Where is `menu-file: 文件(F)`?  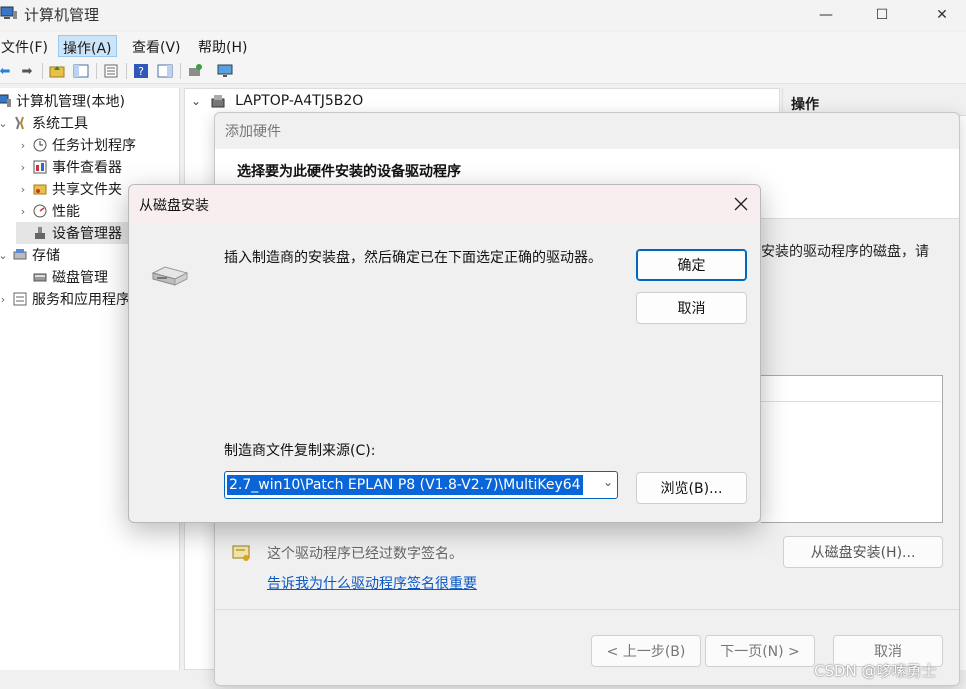
menu-file: 文件(F) is located at coordinates (26, 46).